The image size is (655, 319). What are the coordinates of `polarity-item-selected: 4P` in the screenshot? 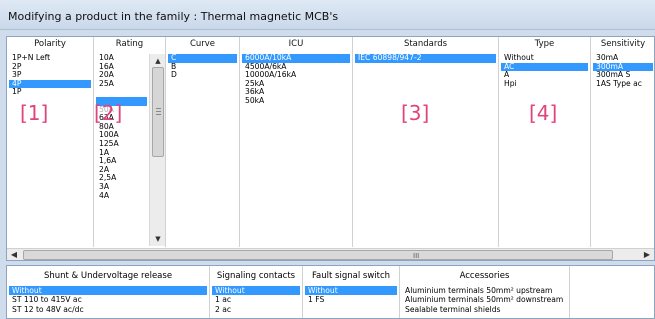 It's located at (50, 84).